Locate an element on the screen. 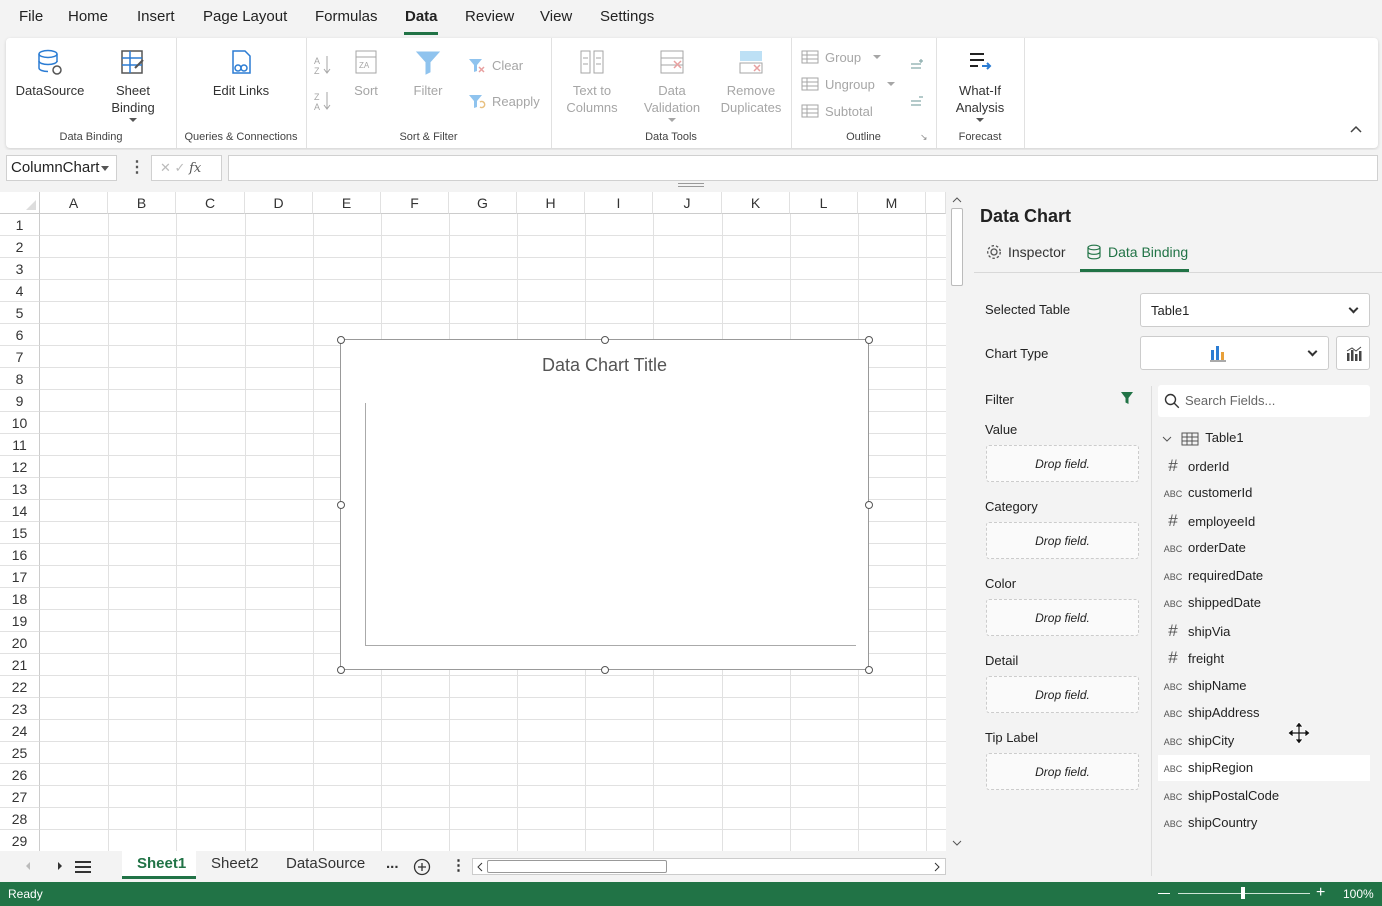 This screenshot has height=906, width=1382. confirm-formula-icon: ✓ is located at coordinates (180, 167).